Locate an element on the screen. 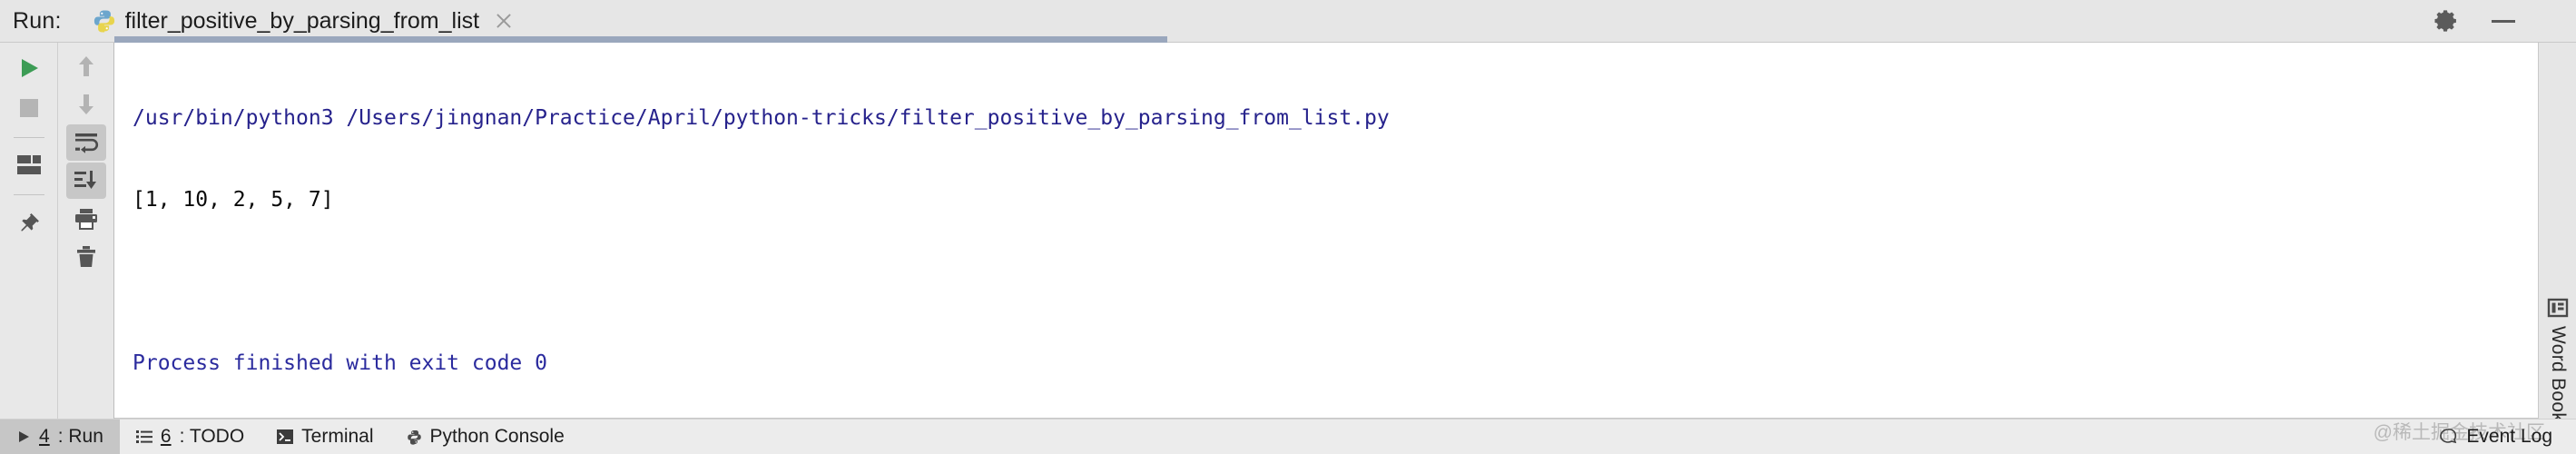 This screenshot has width=2576, height=454. console-line: Process finished with exit code 0 is located at coordinates (340, 363).